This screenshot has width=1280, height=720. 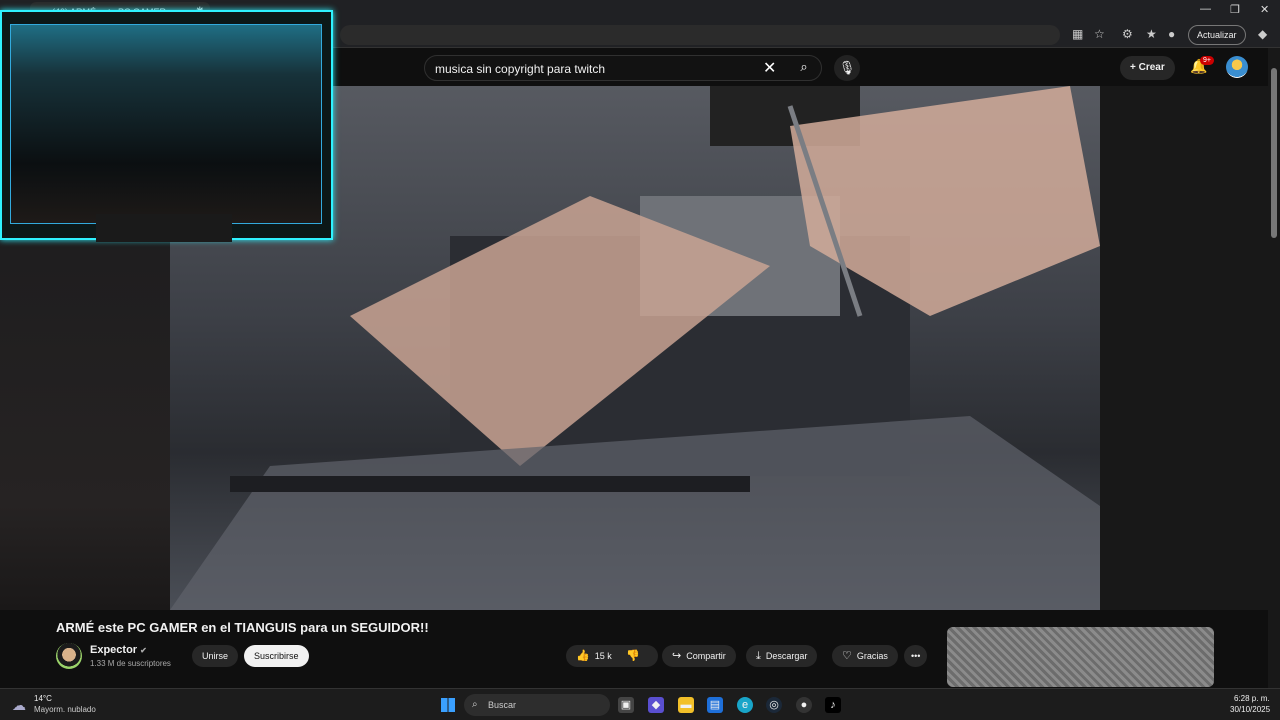 What do you see at coordinates (113, 650) in the screenshot?
I see `channel-name: Expector` at bounding box center [113, 650].